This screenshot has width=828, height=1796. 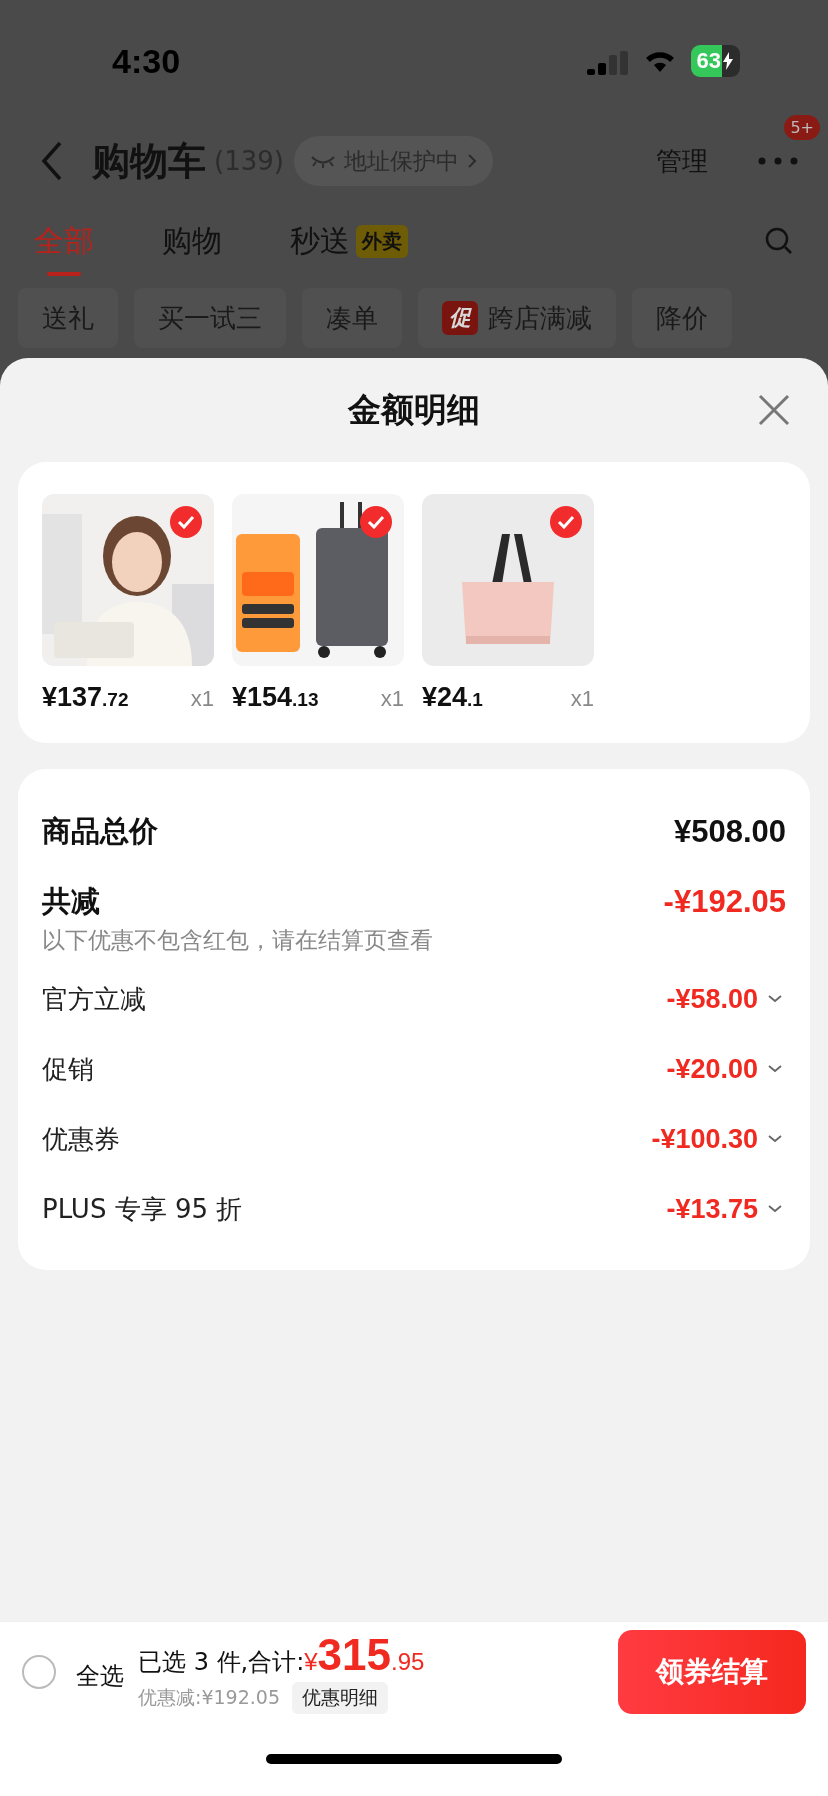 I want to click on discount-label: 促销, so click(x=68, y=1069).